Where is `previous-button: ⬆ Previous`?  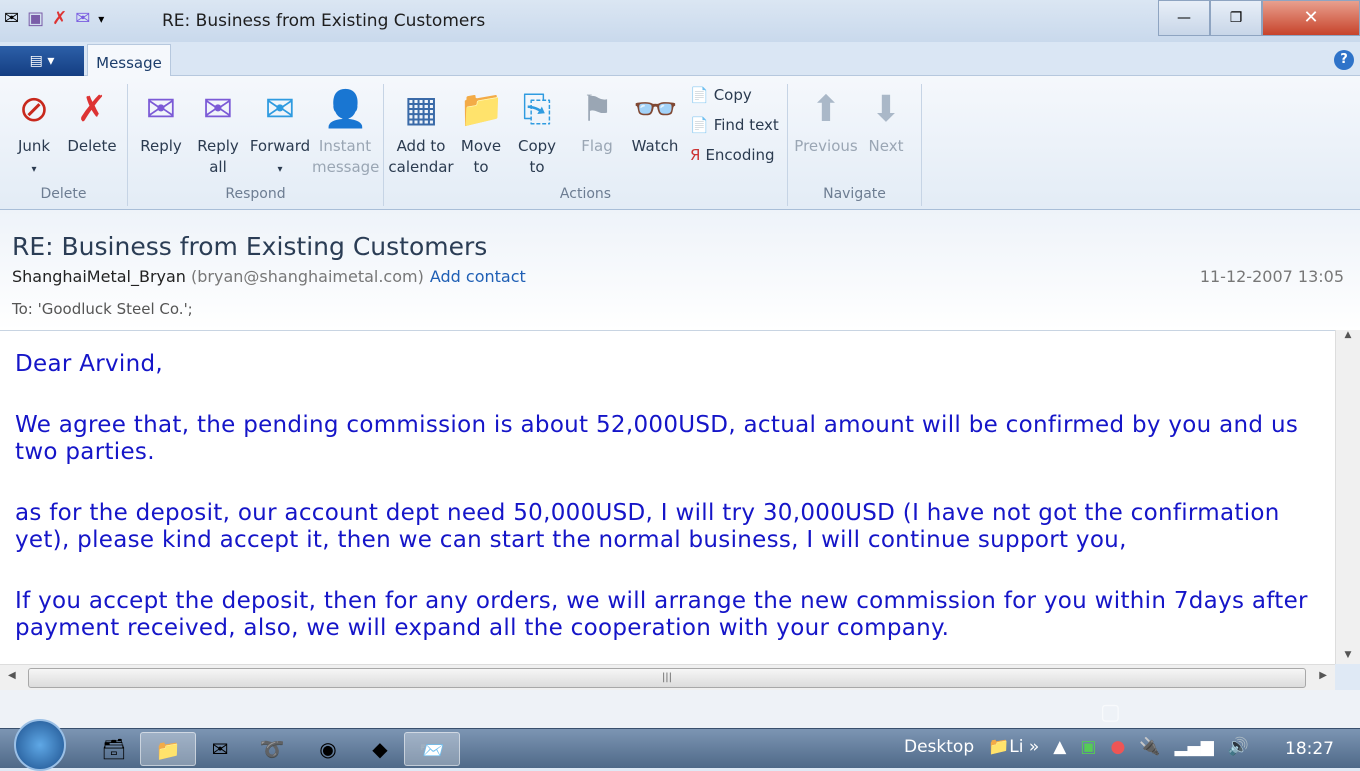
previous-button: ⬆ Previous is located at coordinates (826, 122).